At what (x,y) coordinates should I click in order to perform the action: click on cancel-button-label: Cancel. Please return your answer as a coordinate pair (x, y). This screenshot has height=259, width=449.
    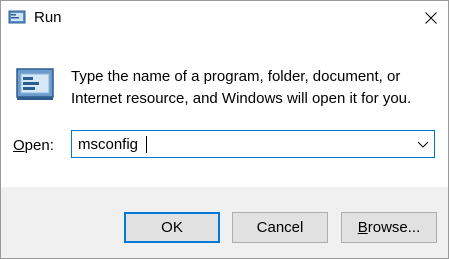
    Looking at the image, I should click on (280, 227).